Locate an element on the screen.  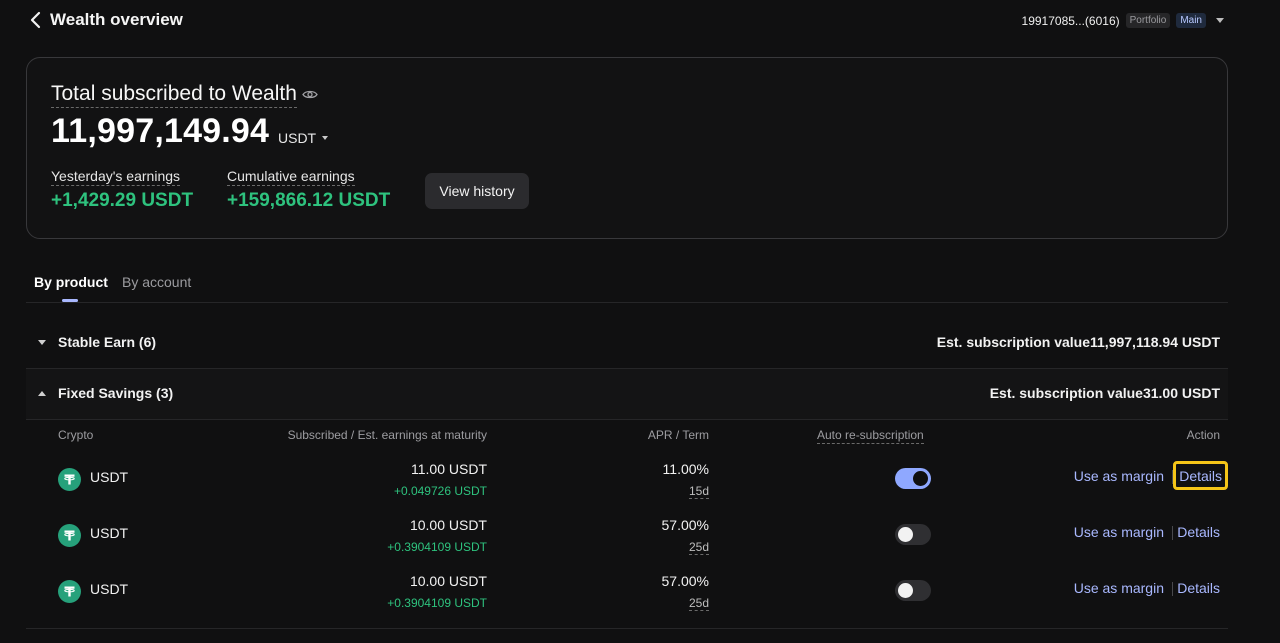
caret-up-icon is located at coordinates (42, 393).